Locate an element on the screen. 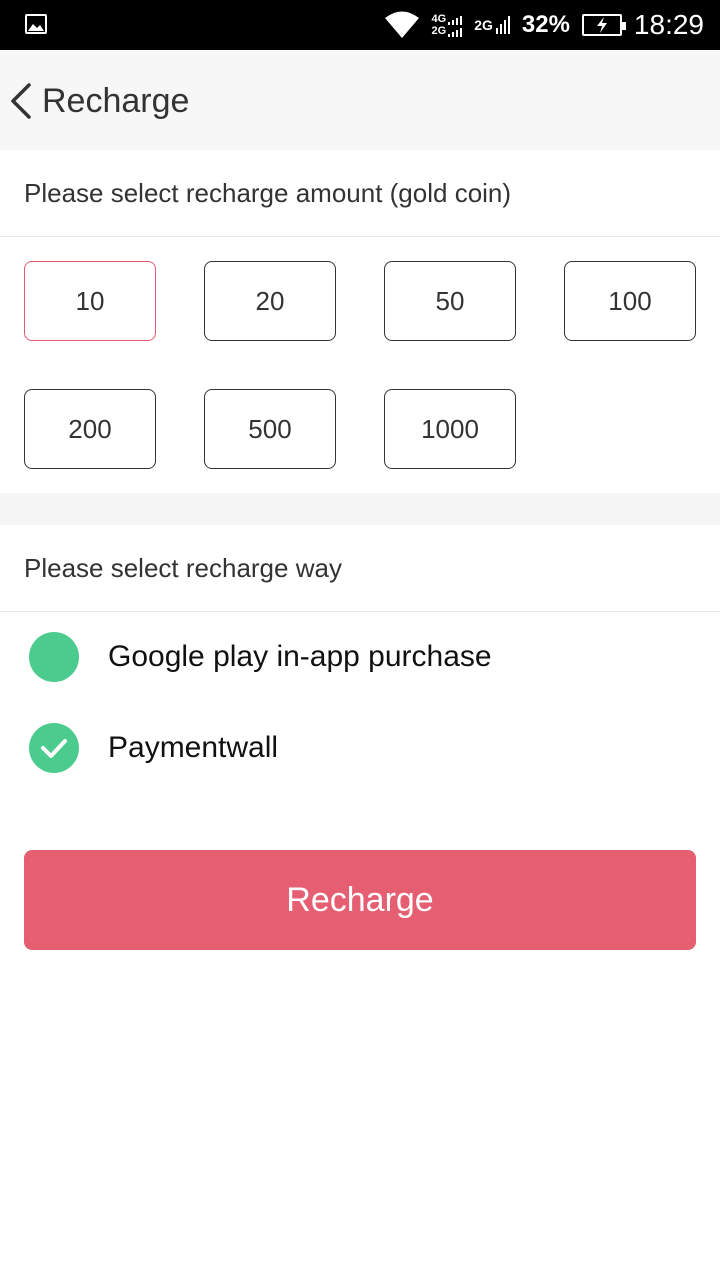 The height and width of the screenshot is (1280, 720). cellular-signal: 4G 2G is located at coordinates (447, 25).